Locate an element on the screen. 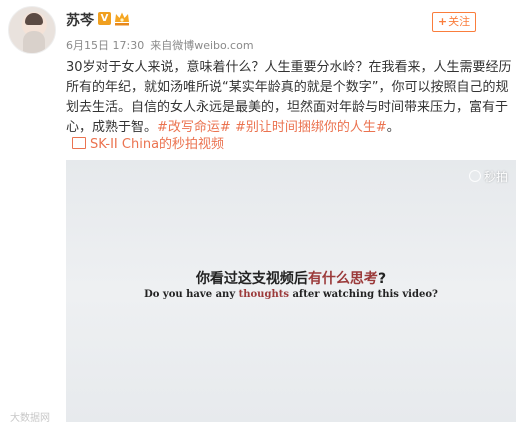 The height and width of the screenshot is (429, 532). follow-label: 关注 is located at coordinates (459, 21).